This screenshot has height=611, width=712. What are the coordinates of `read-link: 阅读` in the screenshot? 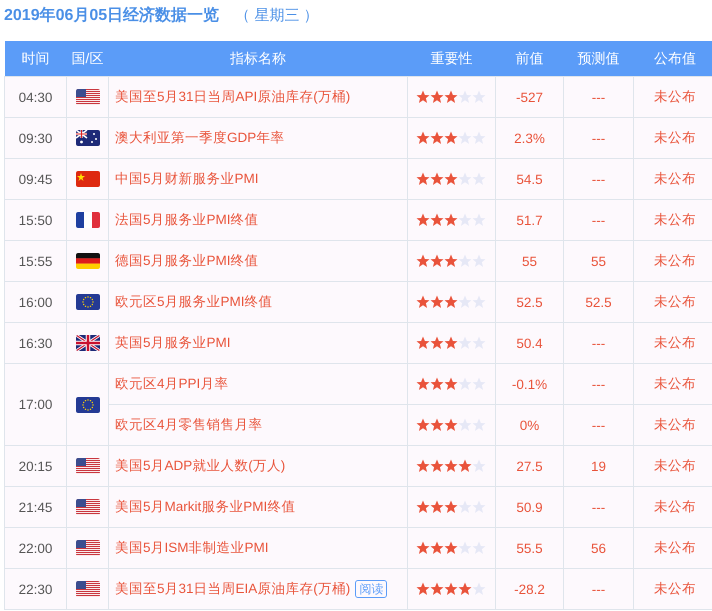 It's located at (371, 589).